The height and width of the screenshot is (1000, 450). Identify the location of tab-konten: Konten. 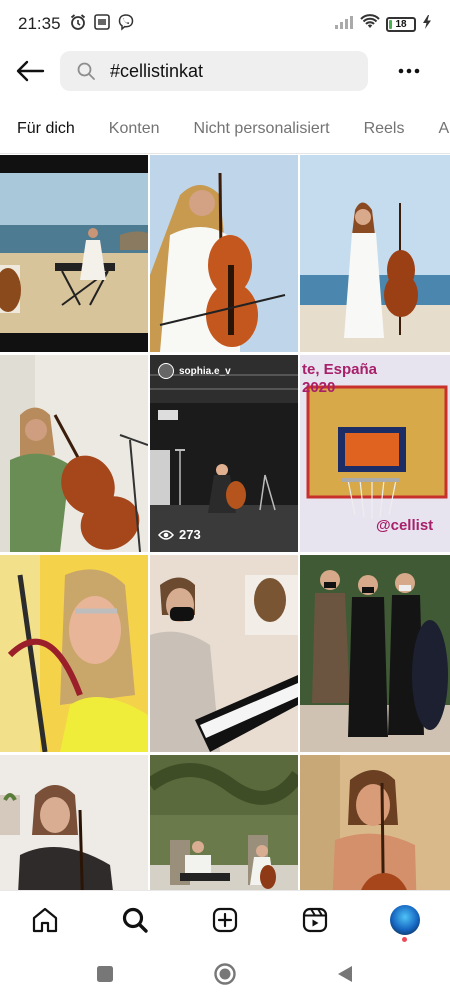
(134, 128).